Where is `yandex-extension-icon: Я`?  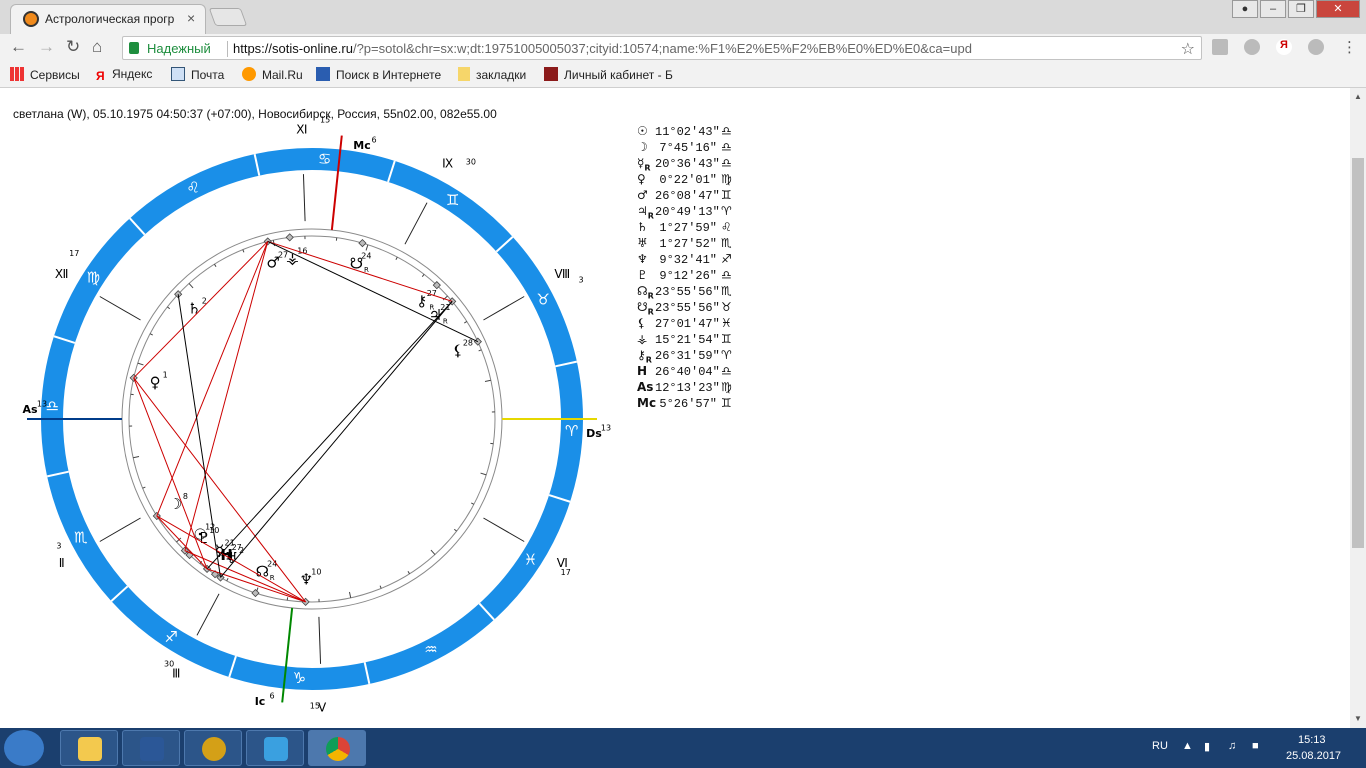 yandex-extension-icon: Я is located at coordinates (1284, 47).